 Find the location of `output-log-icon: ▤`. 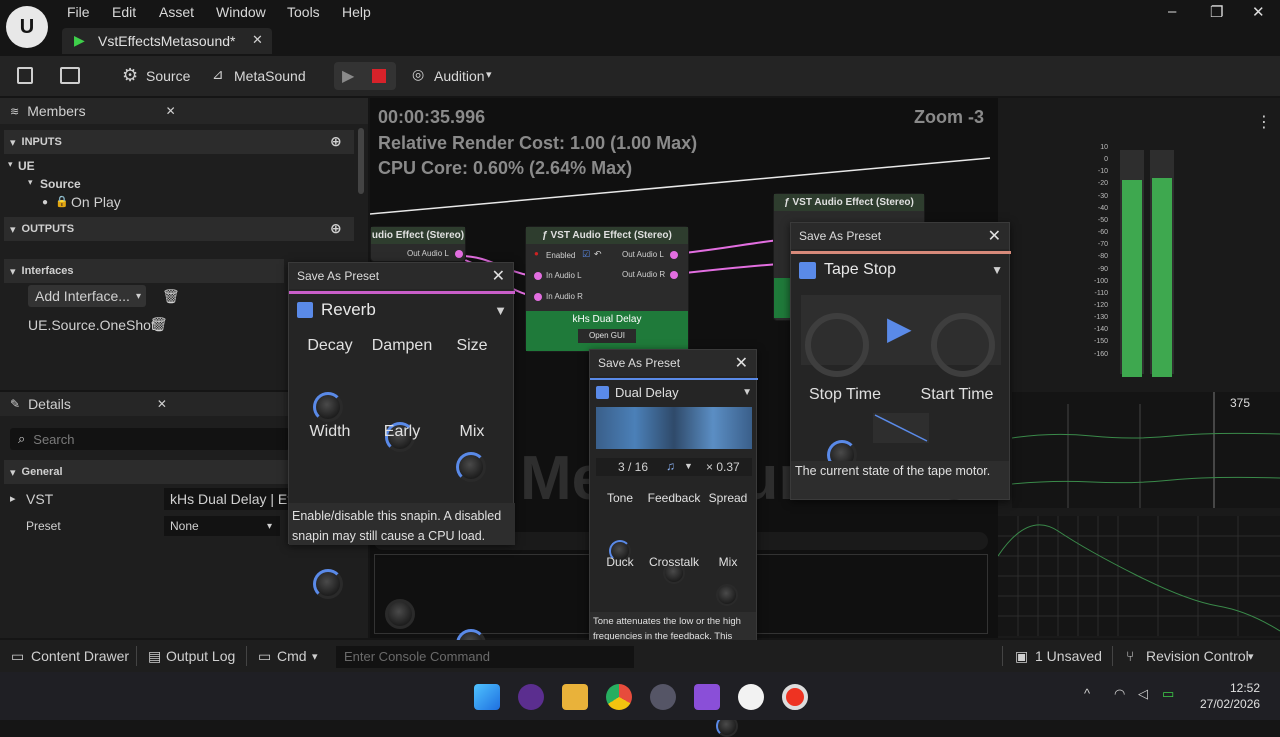

output-log-icon: ▤ is located at coordinates (155, 656).